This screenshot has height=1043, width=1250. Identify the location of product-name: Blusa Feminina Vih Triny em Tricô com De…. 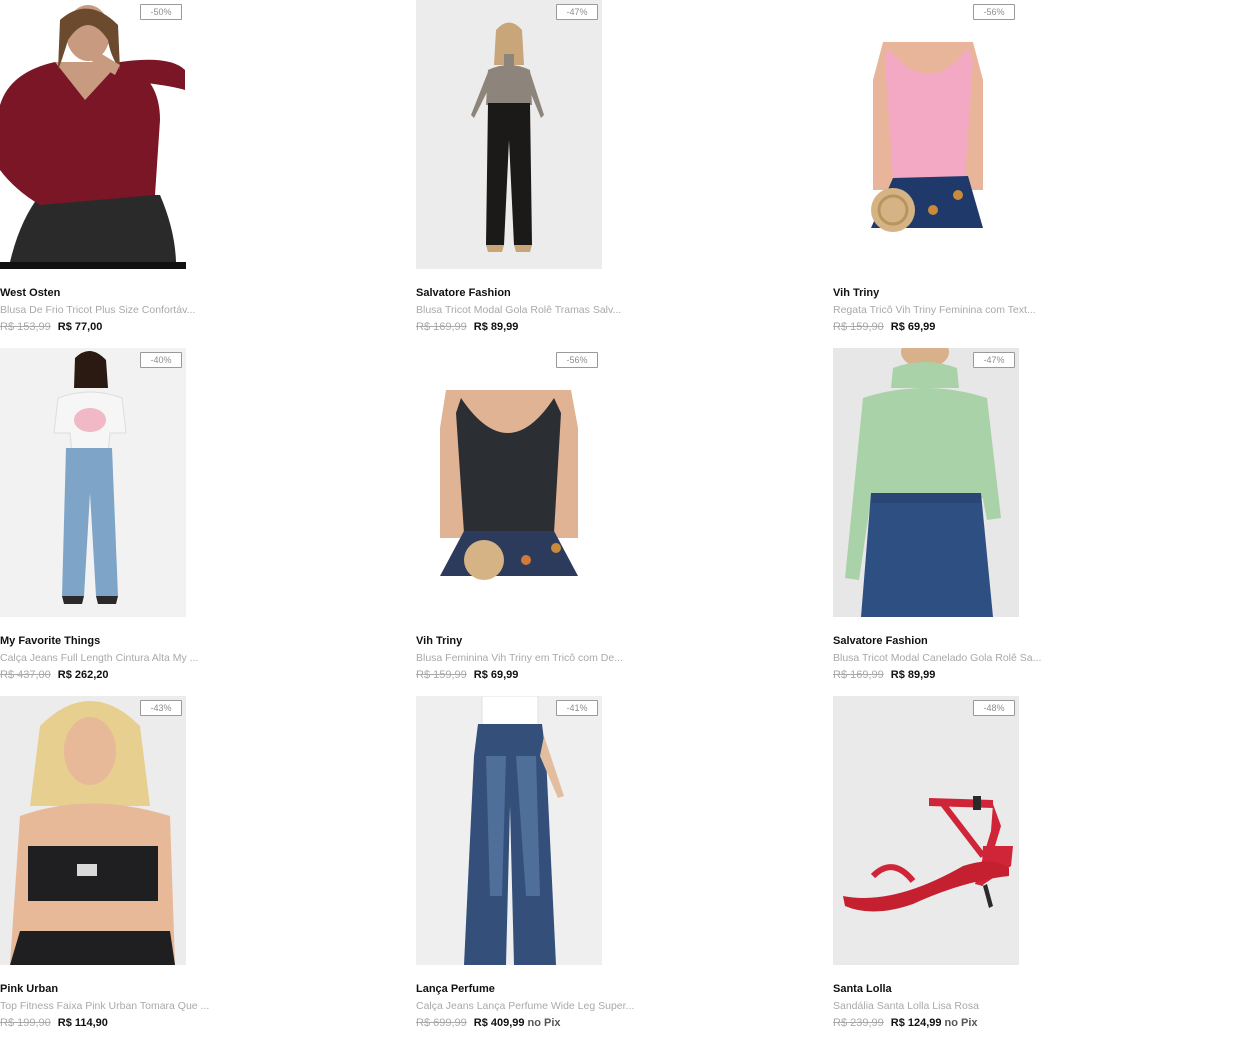
(519, 658).